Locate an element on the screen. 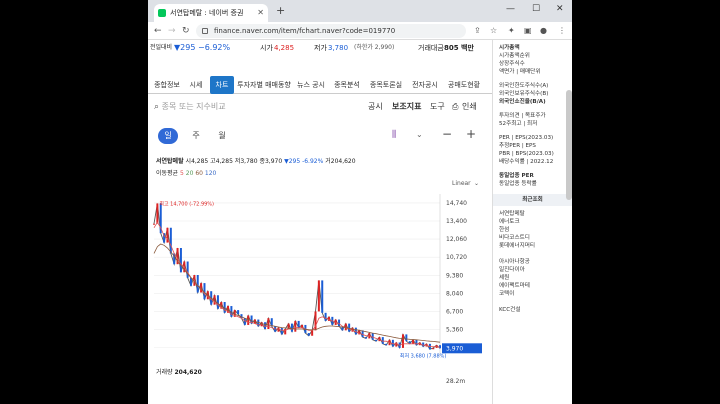  info-foreign-held: 외국인보유주식수(B) is located at coordinates (524, 94).